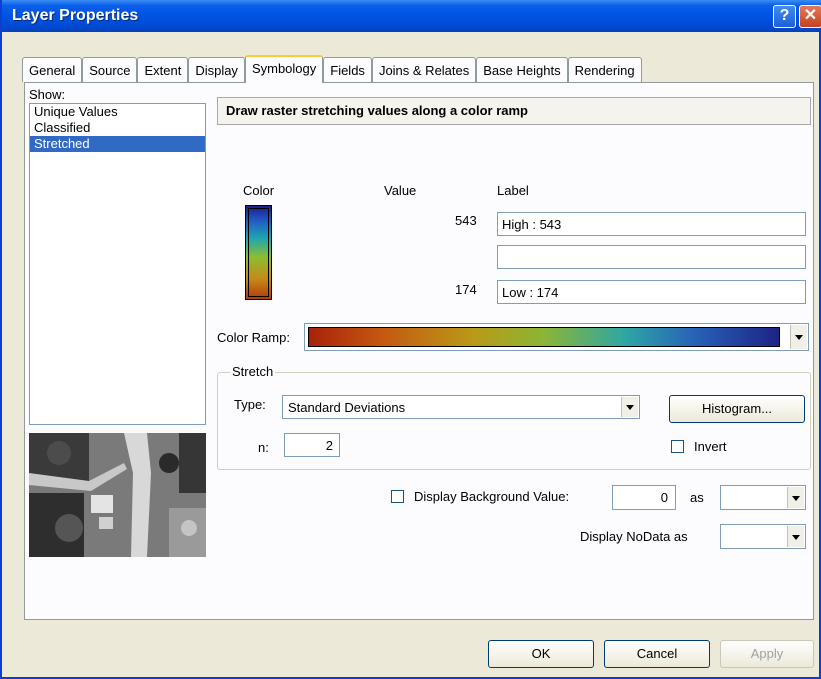 This screenshot has width=821, height=679. I want to click on stretch-type-value: Standard Deviations, so click(347, 407).